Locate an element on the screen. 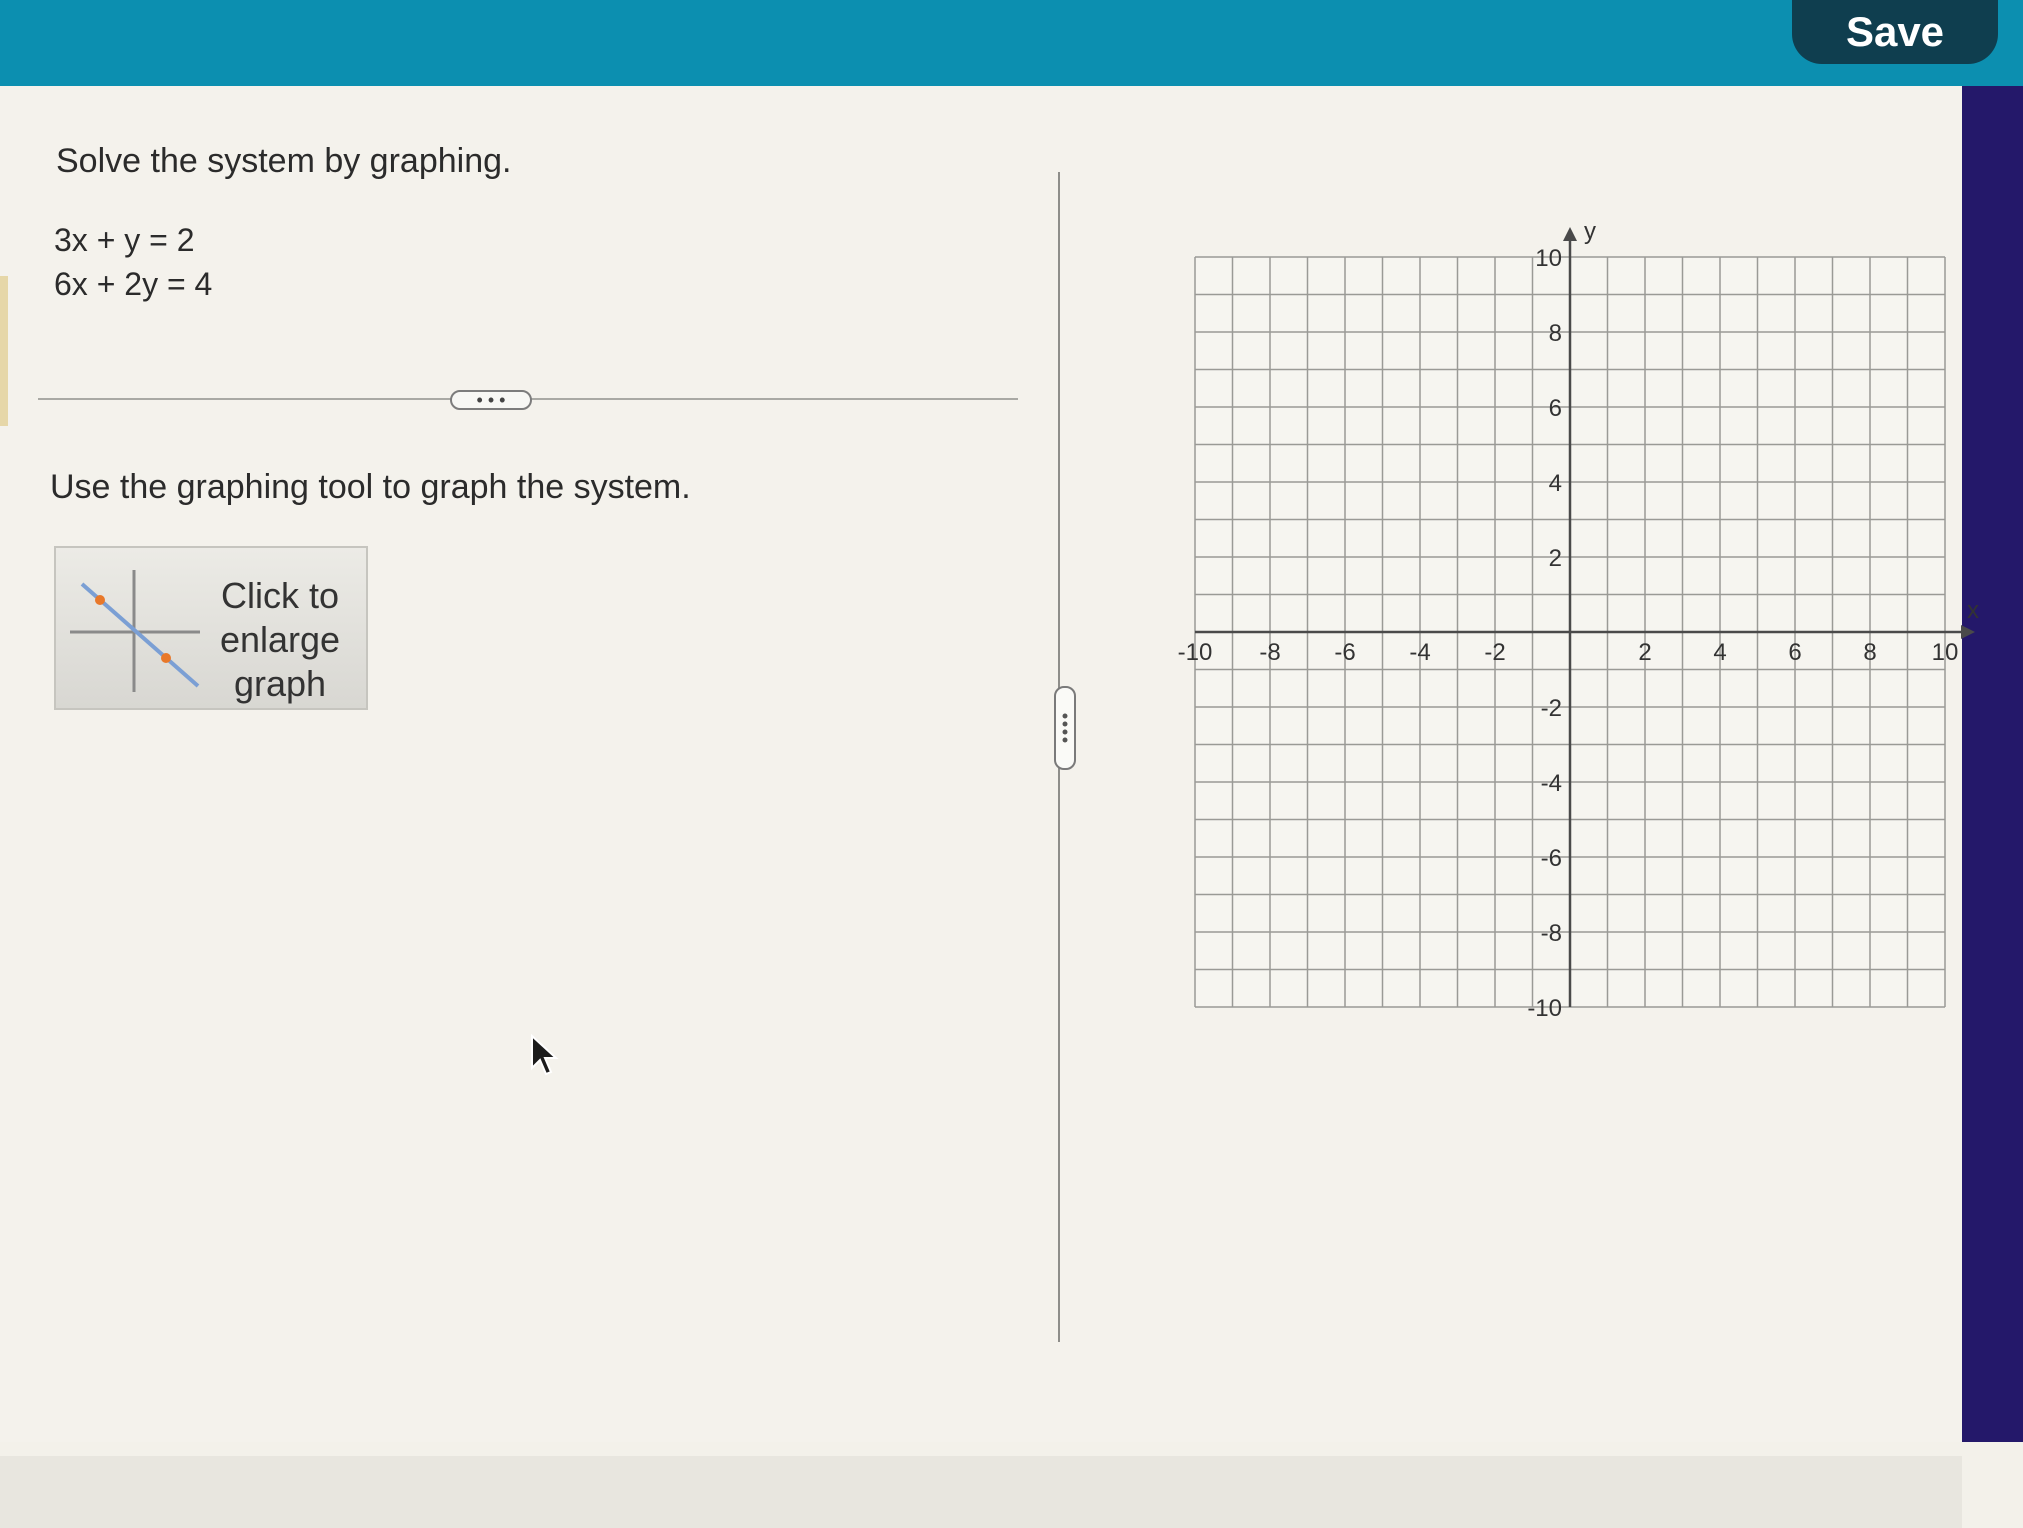 The image size is (2023, 1528). y-tick-label: -10 is located at coordinates (1544, 1008).